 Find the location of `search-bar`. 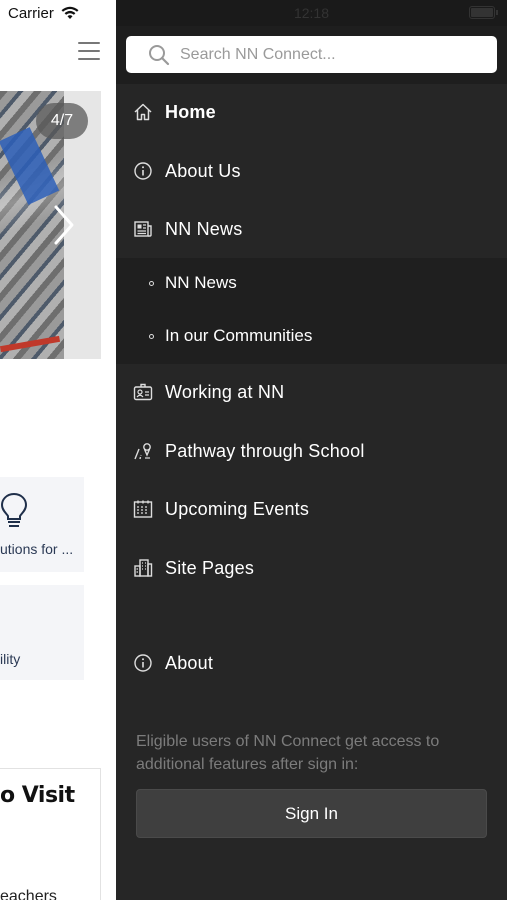

search-bar is located at coordinates (311, 54).